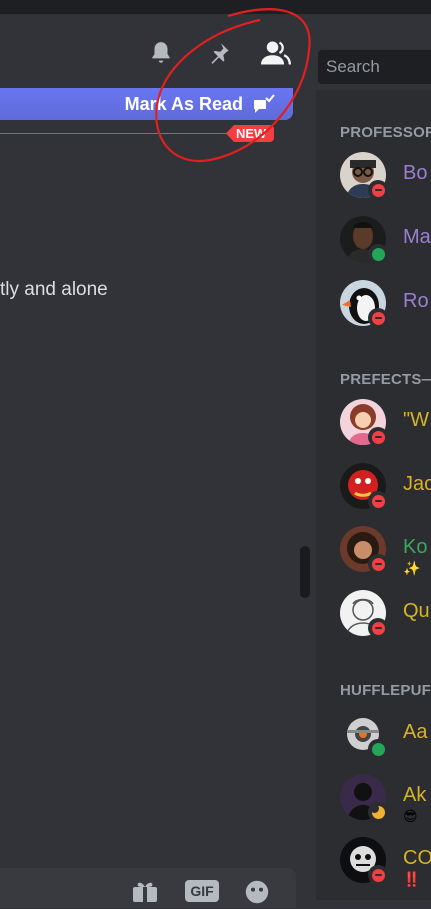 This screenshot has height=909, width=431. What do you see at coordinates (219, 53) in the screenshot?
I see `pin-icon` at bounding box center [219, 53].